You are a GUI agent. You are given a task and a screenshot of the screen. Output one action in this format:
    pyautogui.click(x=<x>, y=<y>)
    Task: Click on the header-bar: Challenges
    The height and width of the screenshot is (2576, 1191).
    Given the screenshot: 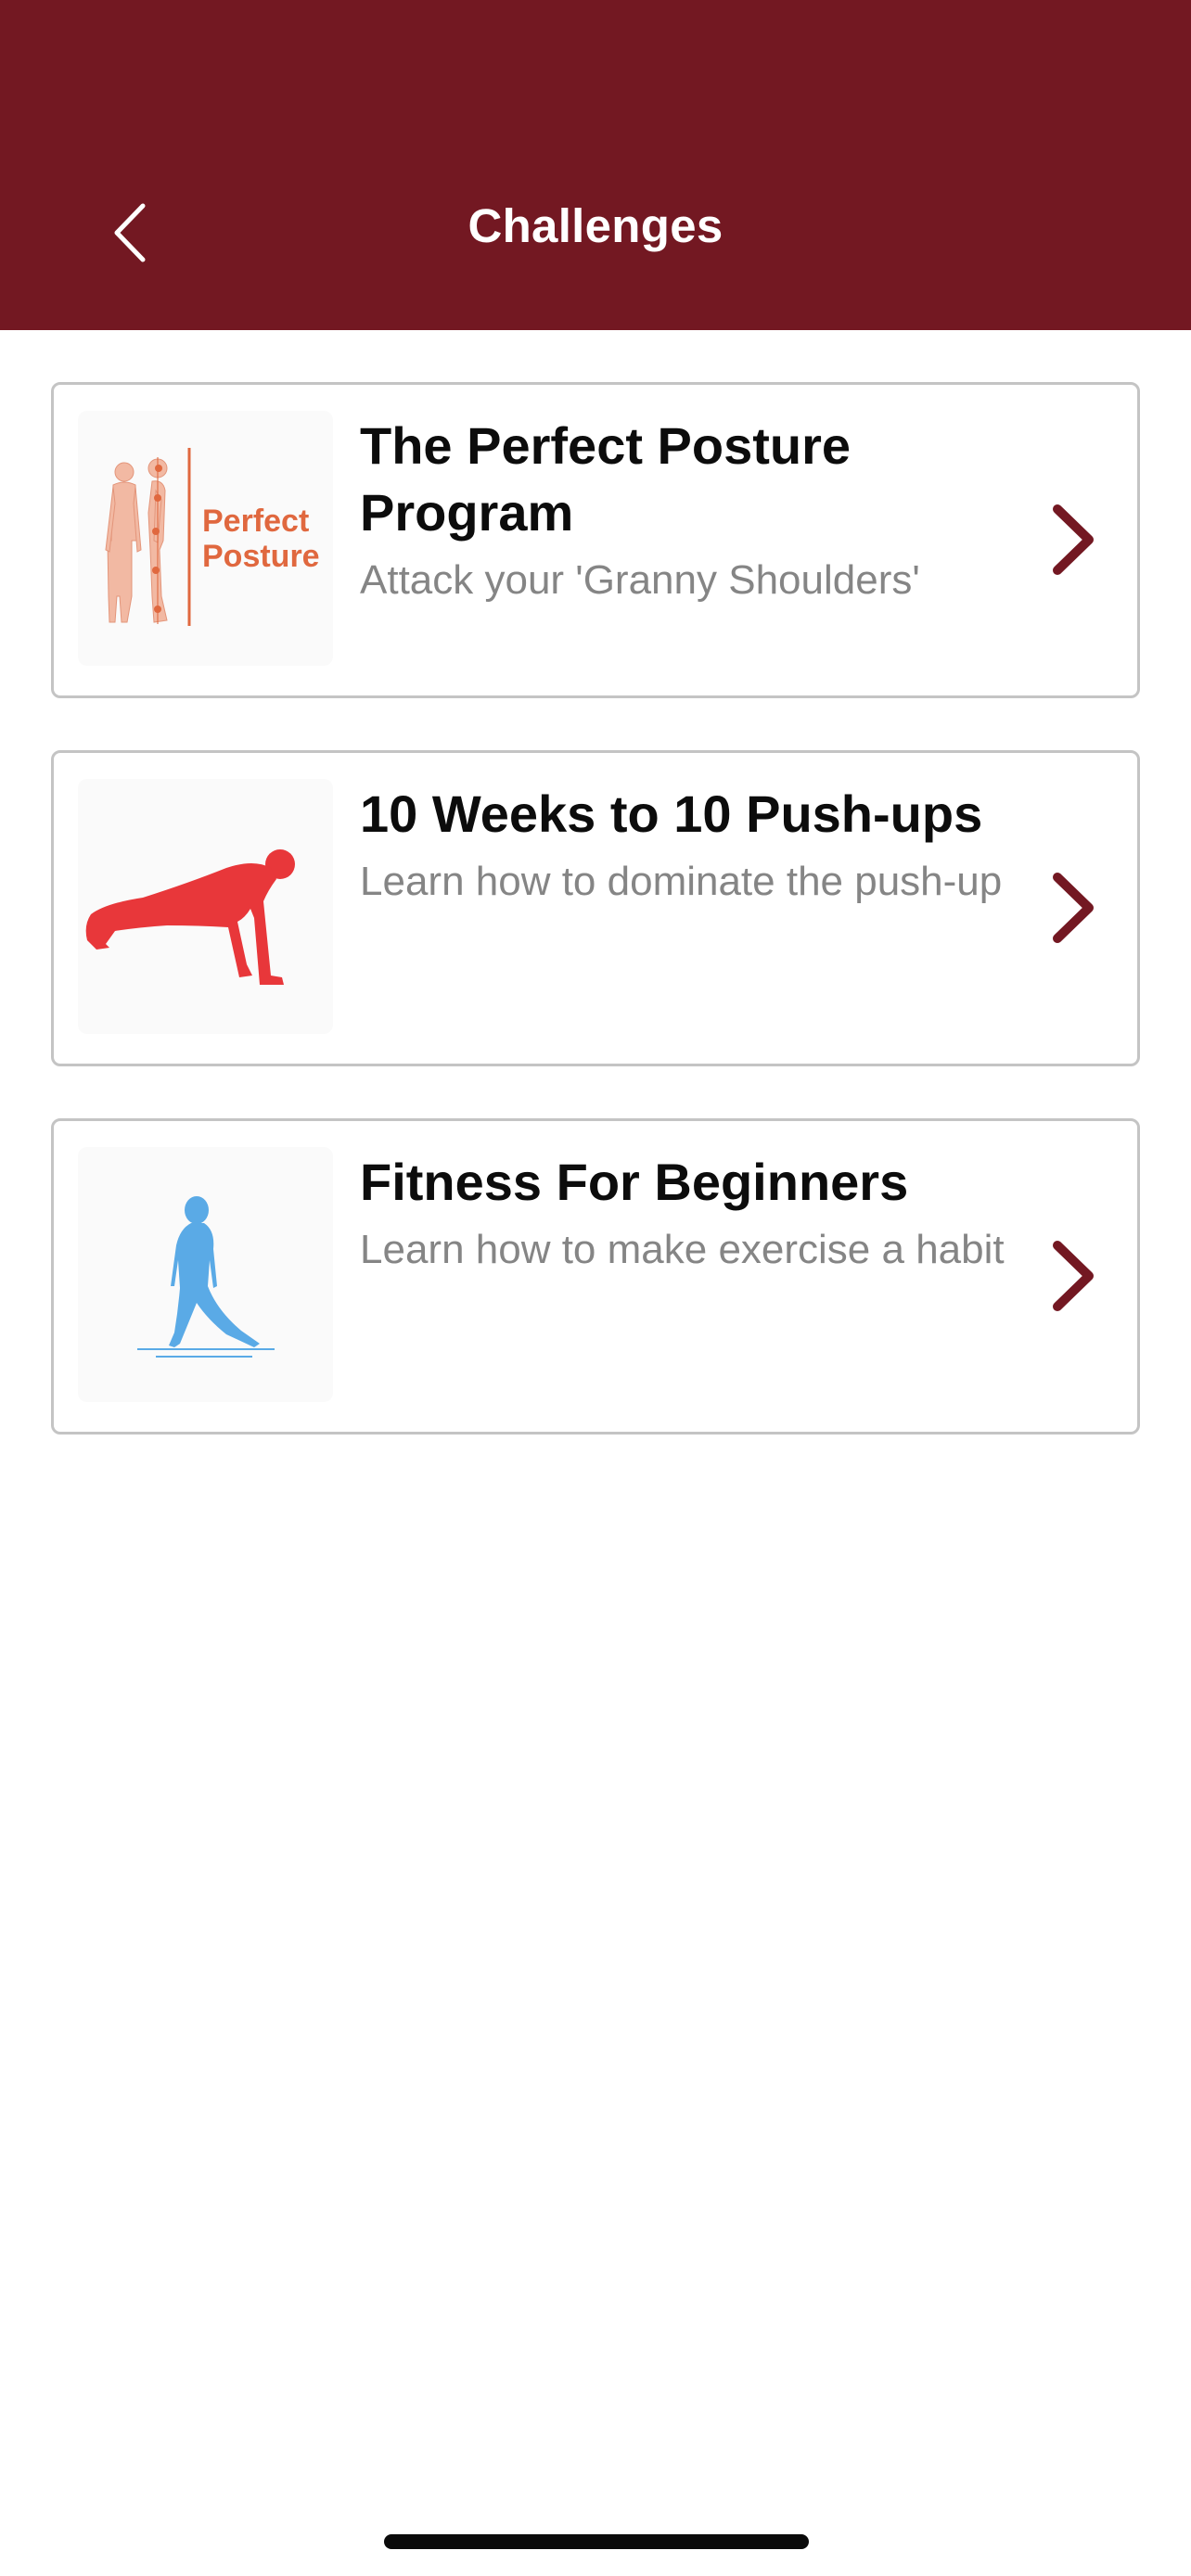 What is the action you would take?
    pyautogui.click(x=595, y=165)
    